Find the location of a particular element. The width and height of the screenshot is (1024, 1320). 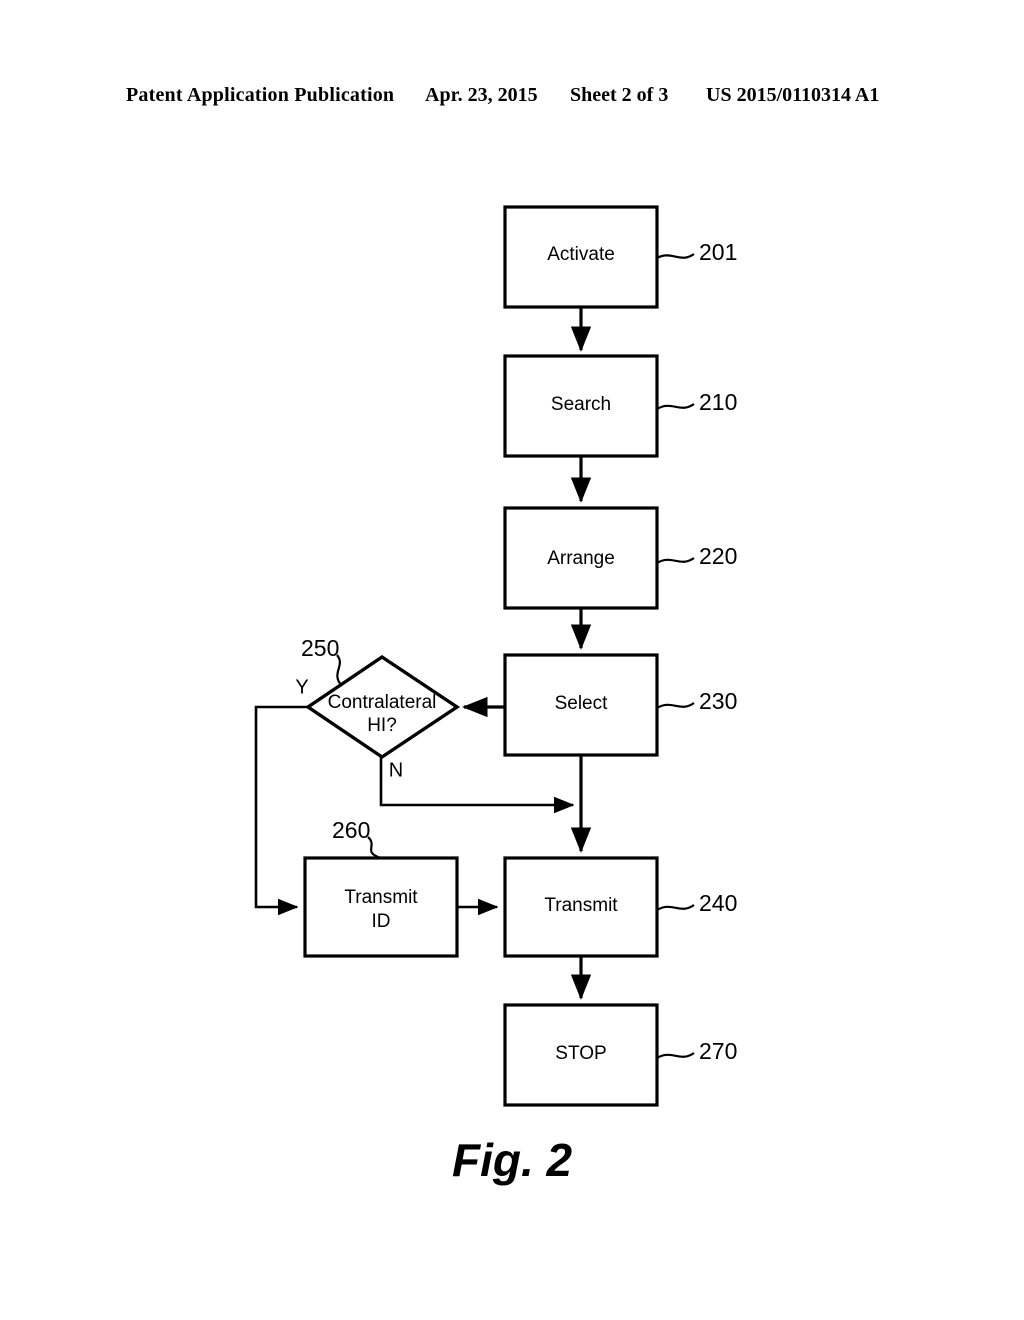

node-transmit: Transmit 240 is located at coordinates (620, 907).